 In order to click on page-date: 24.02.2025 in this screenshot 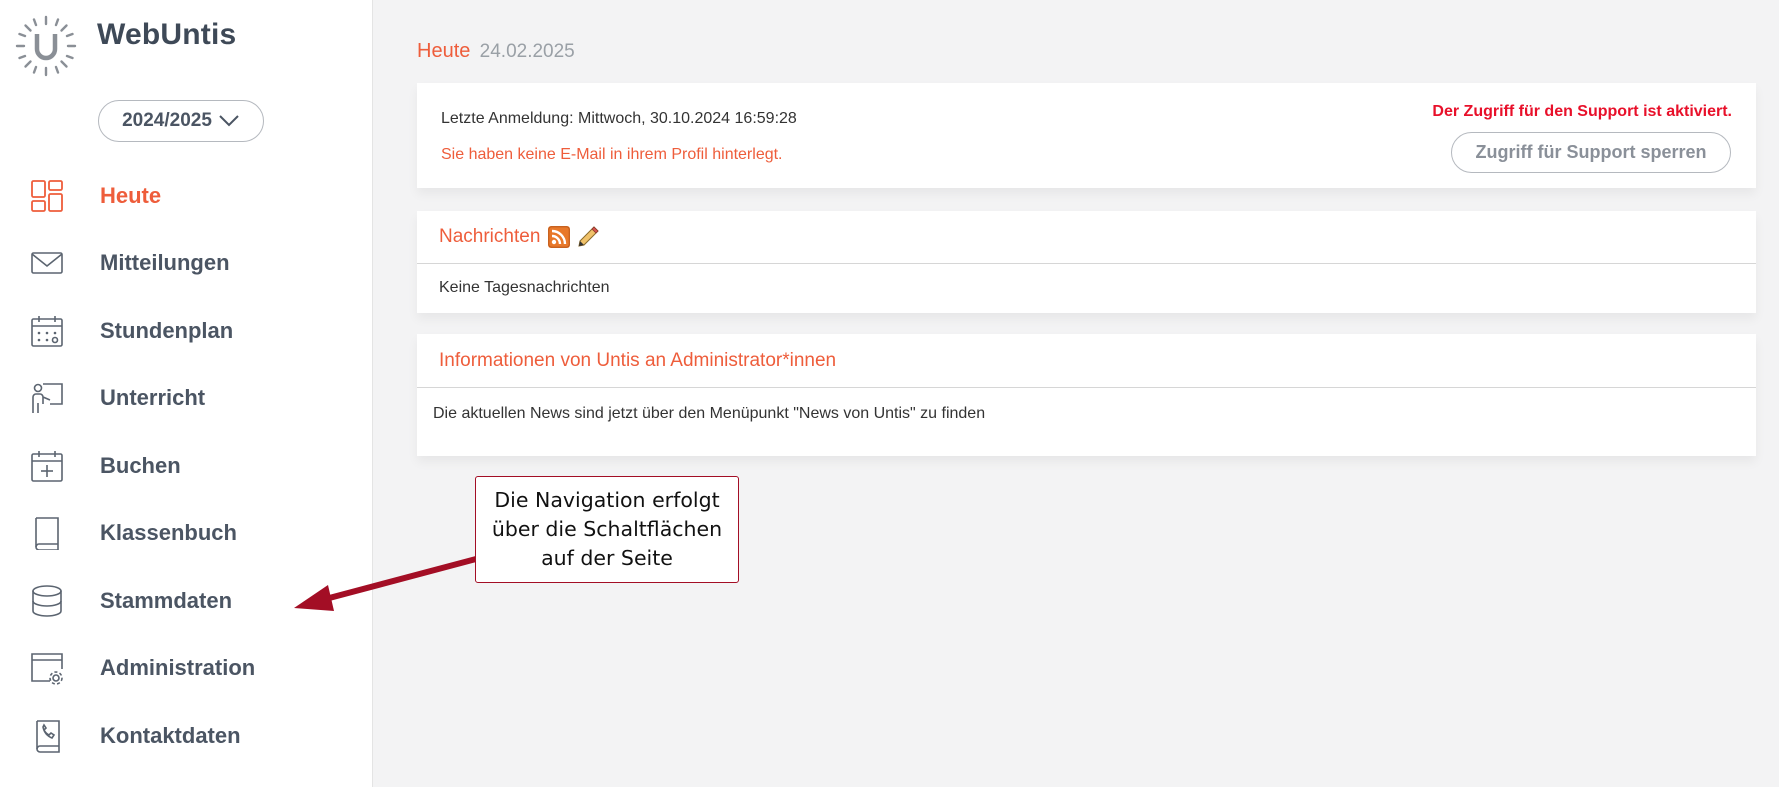, I will do `click(527, 51)`.